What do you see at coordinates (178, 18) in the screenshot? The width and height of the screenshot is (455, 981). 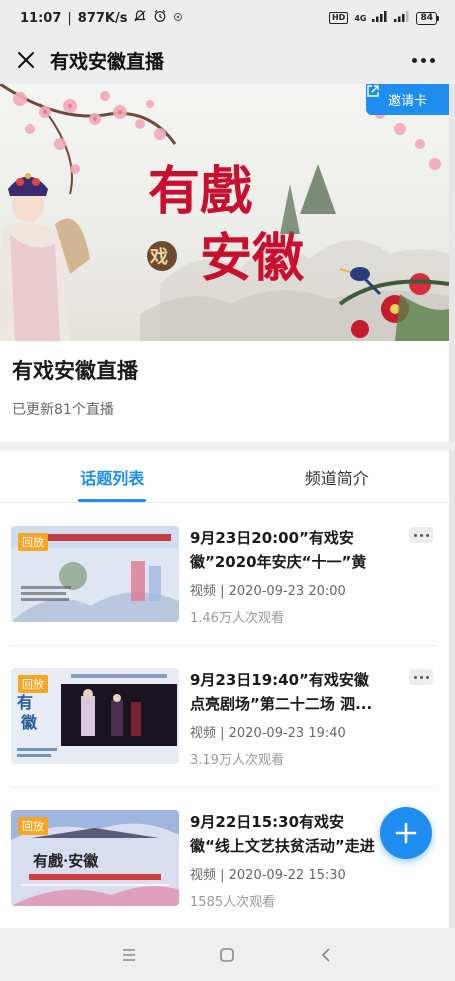 I see `app-notification-icon` at bounding box center [178, 18].